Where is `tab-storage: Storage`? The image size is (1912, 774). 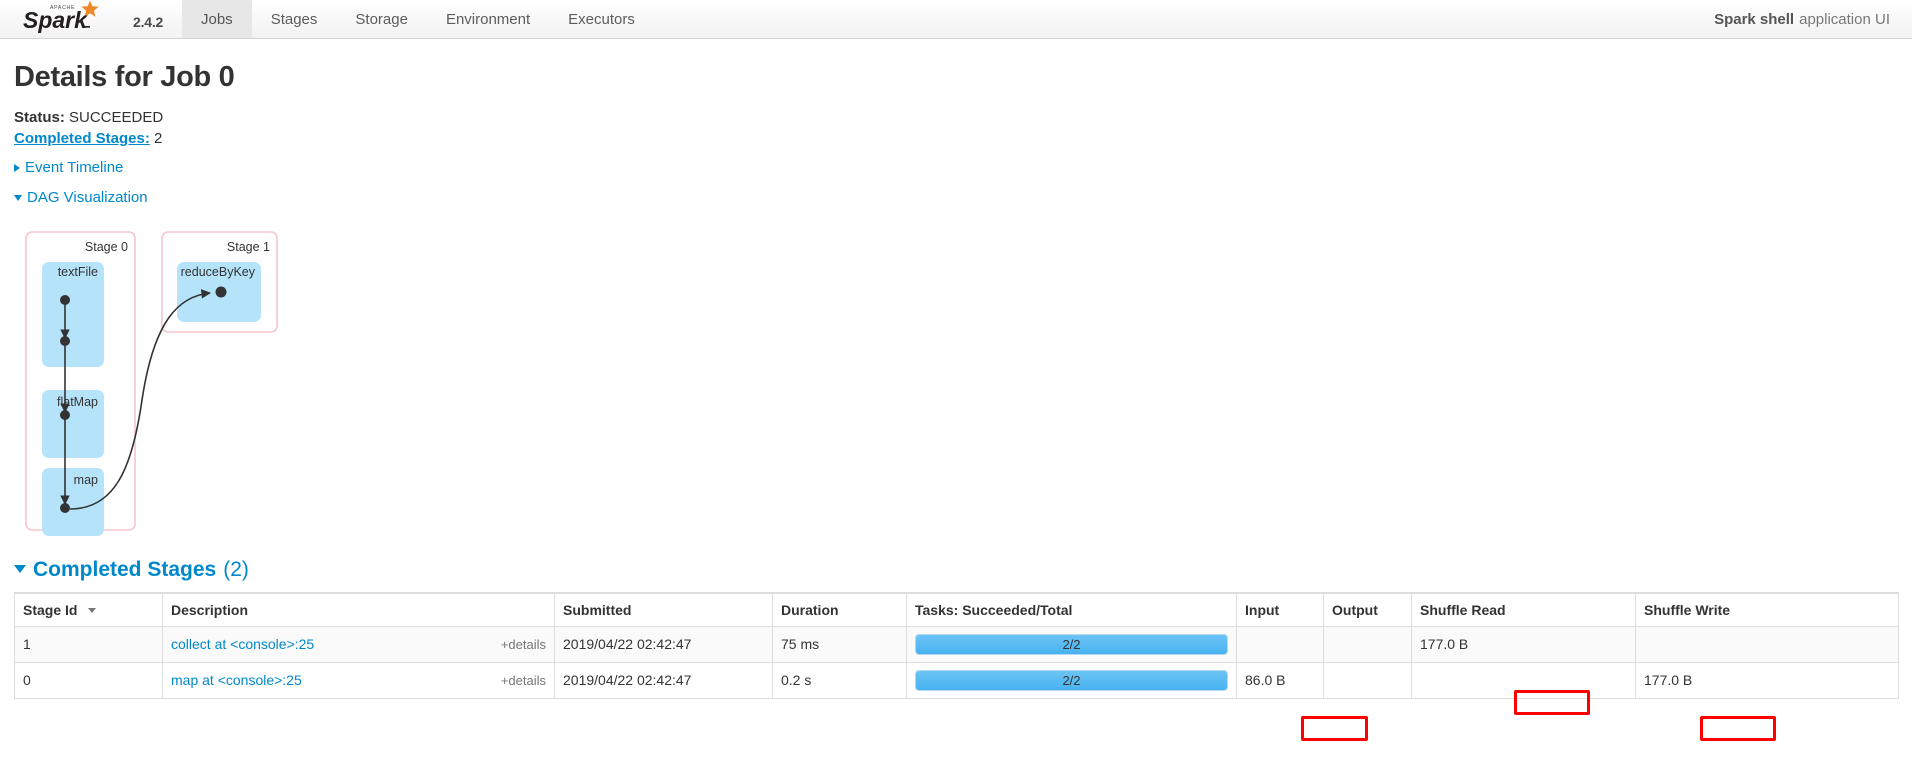 tab-storage: Storage is located at coordinates (381, 19).